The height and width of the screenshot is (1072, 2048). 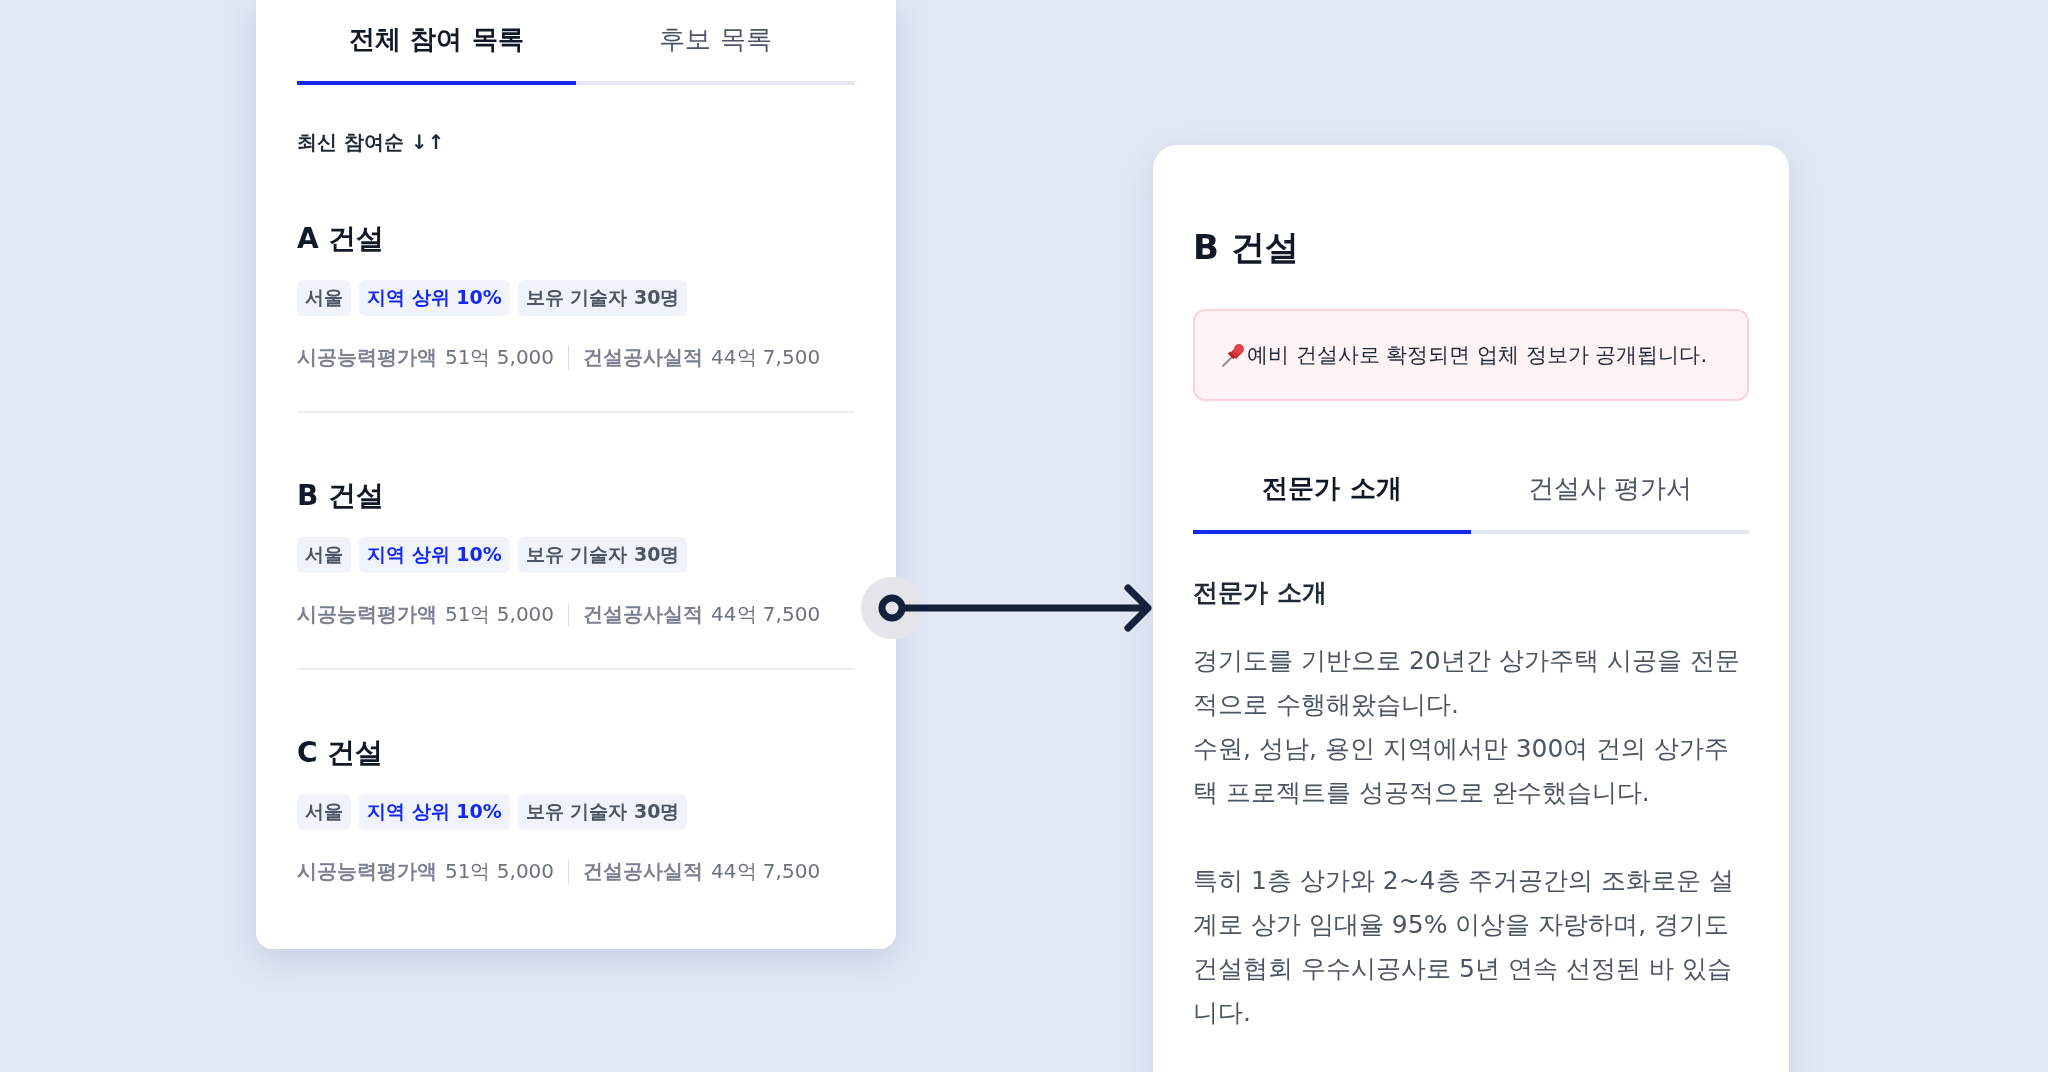 What do you see at coordinates (576, 496) in the screenshot?
I see `company-name: B 건설` at bounding box center [576, 496].